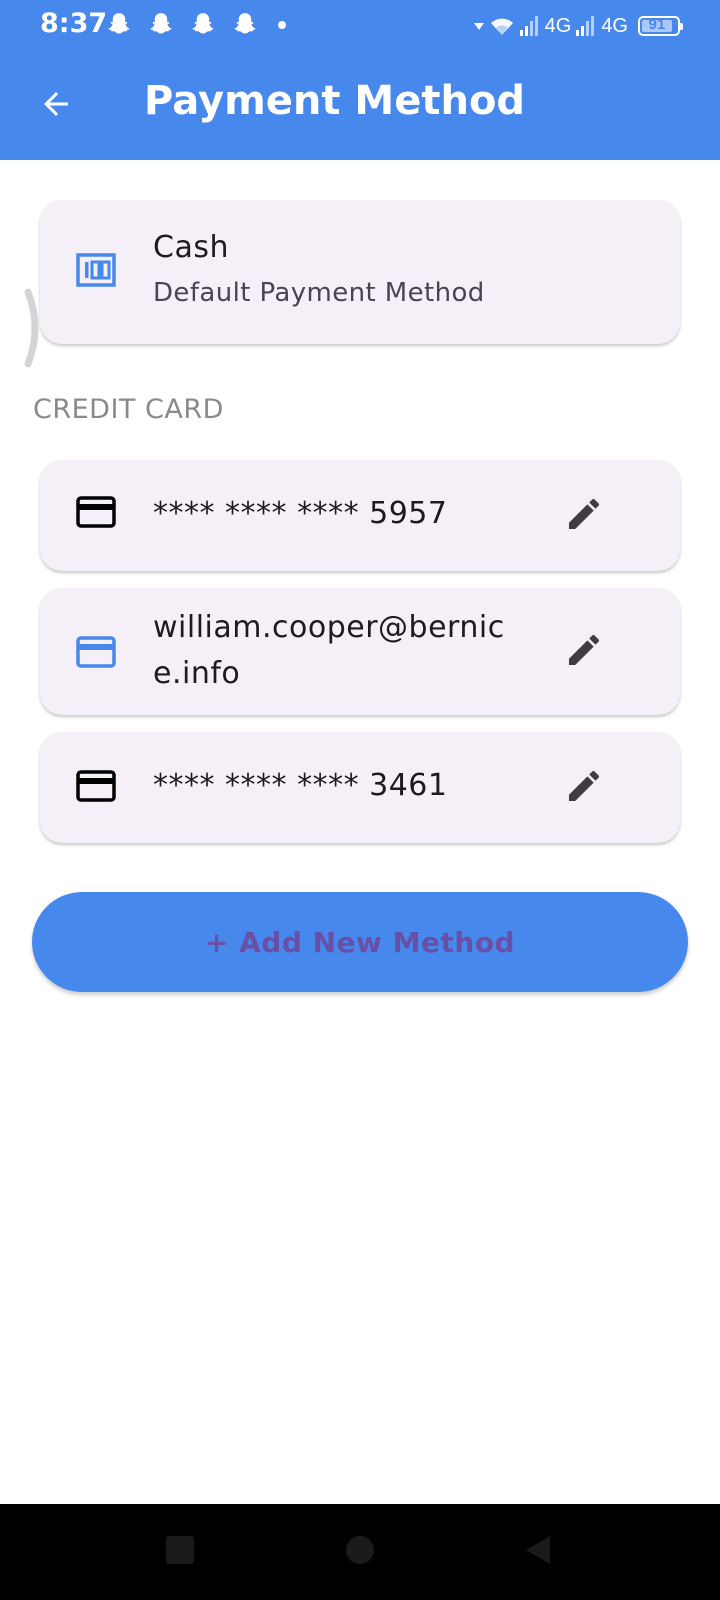 The image size is (720, 1600). I want to click on home-button, so click(360, 1552).